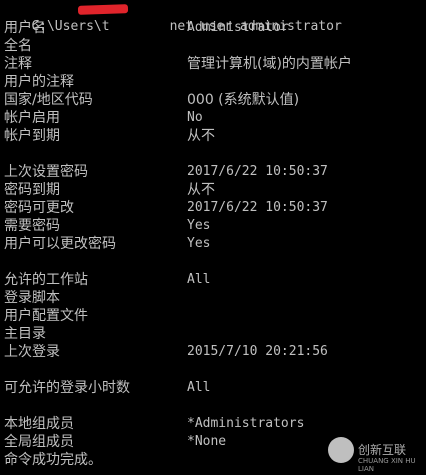 Image resolution: width=426 pixels, height=475 pixels. I want to click on field-value: 2015/7/10 20:21:56, so click(257, 351).